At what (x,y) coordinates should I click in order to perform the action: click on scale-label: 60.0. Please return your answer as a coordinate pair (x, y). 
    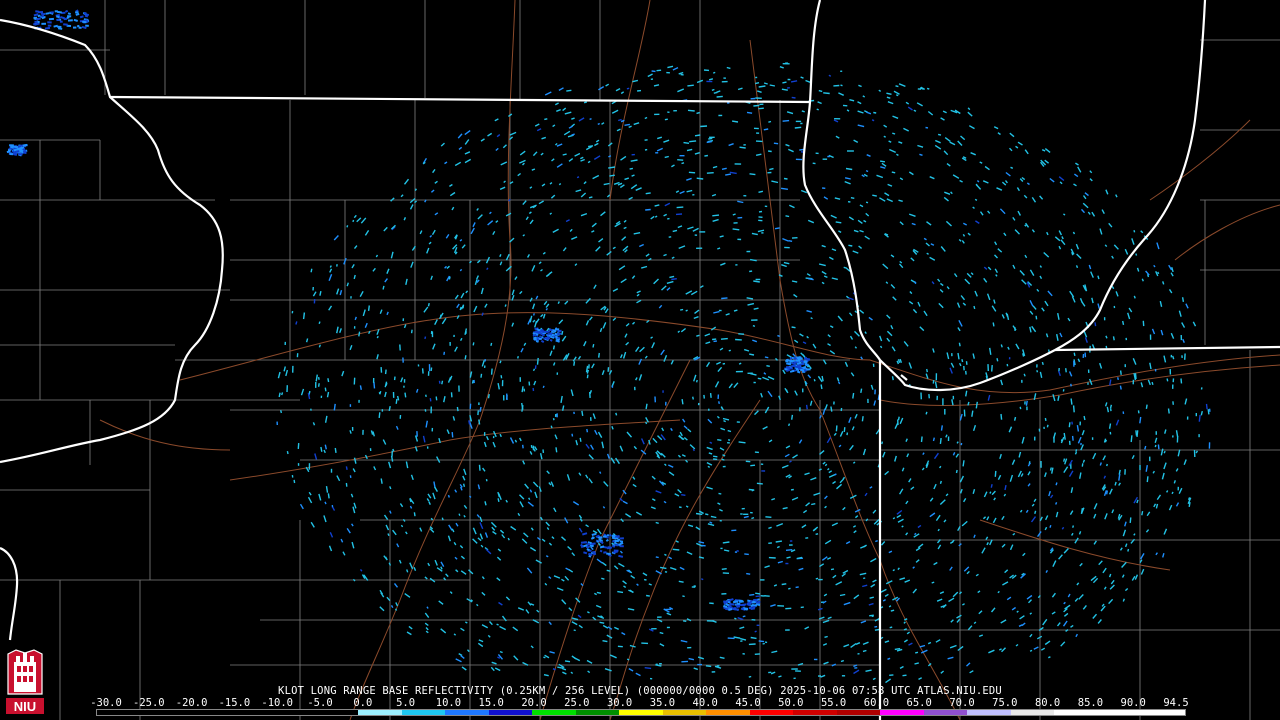
    Looking at the image, I should click on (876, 703).